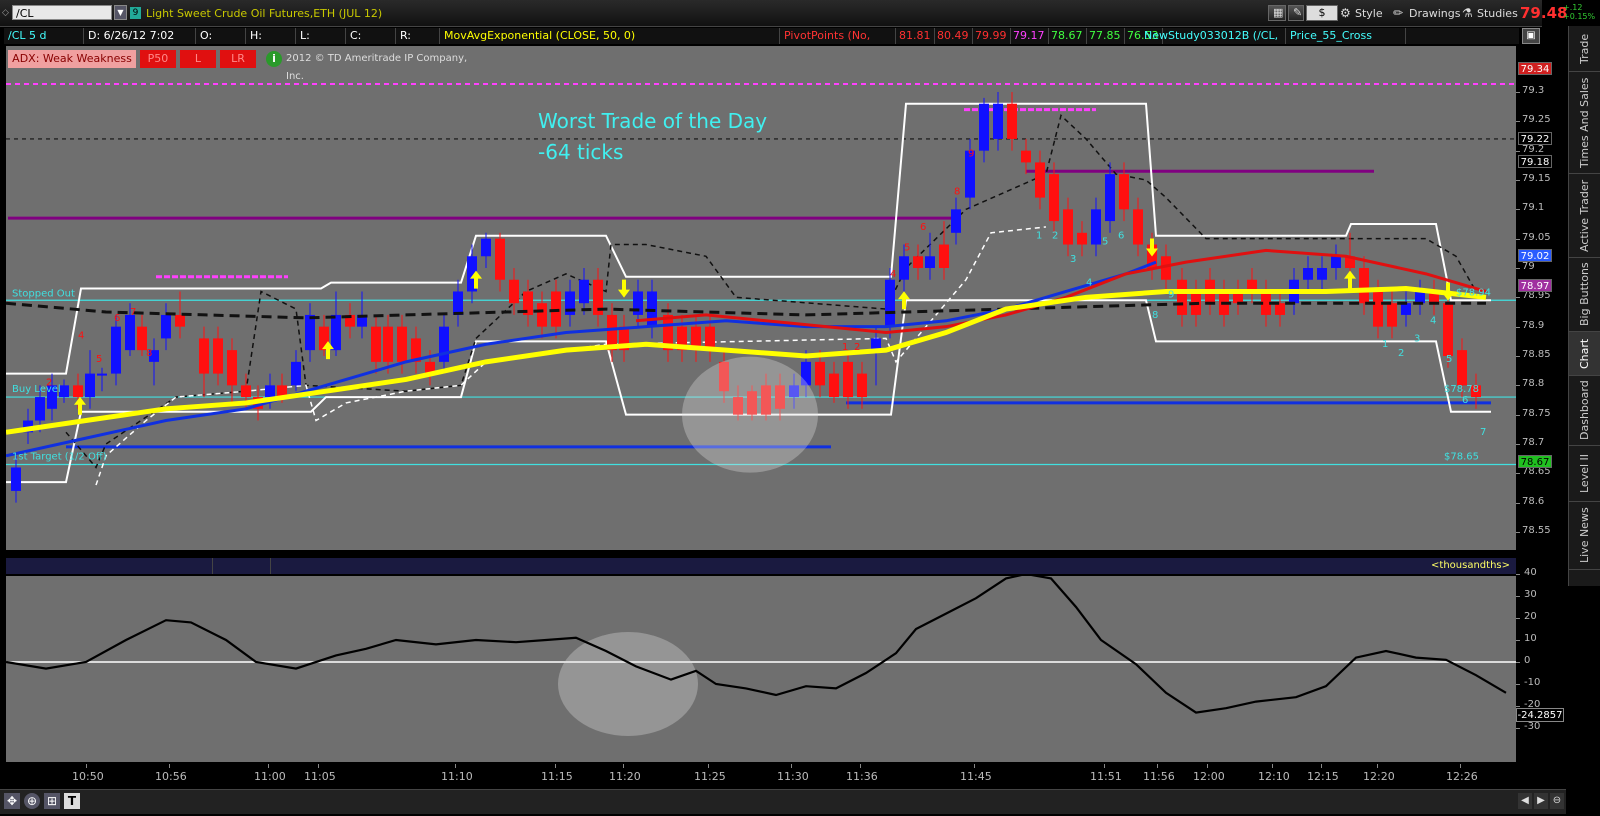 This screenshot has width=1600, height=816. I want to click on annotation-subtitle: -64 ticks, so click(580, 152).